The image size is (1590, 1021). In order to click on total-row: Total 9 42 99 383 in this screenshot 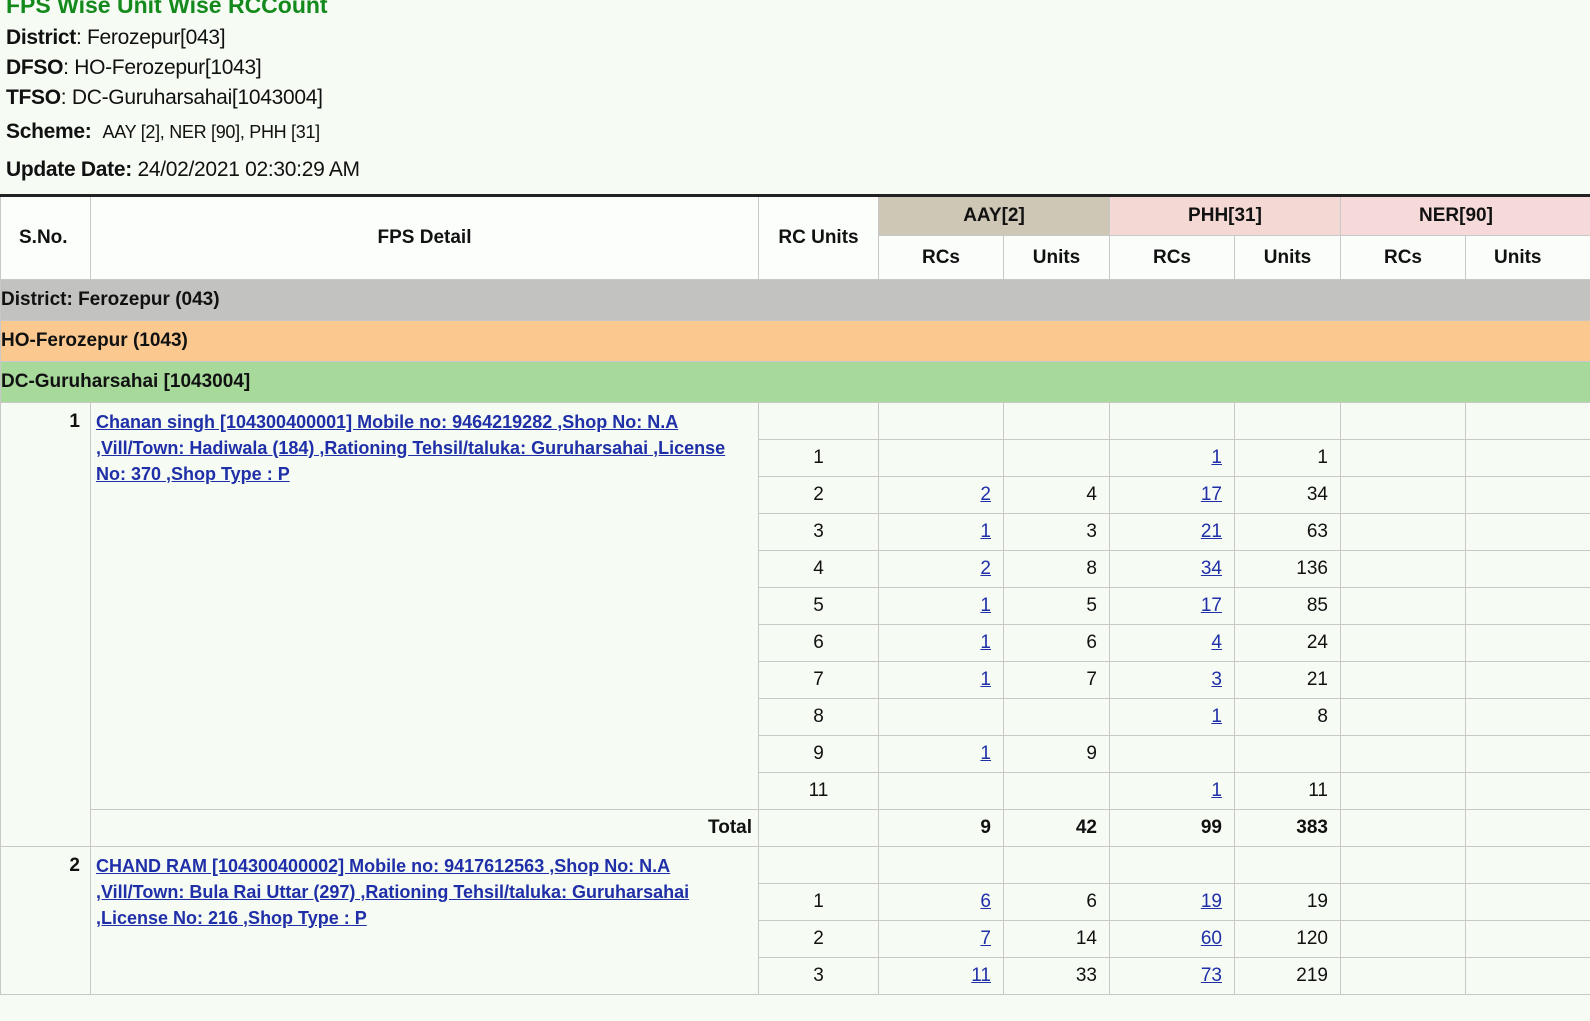, I will do `click(795, 828)`.